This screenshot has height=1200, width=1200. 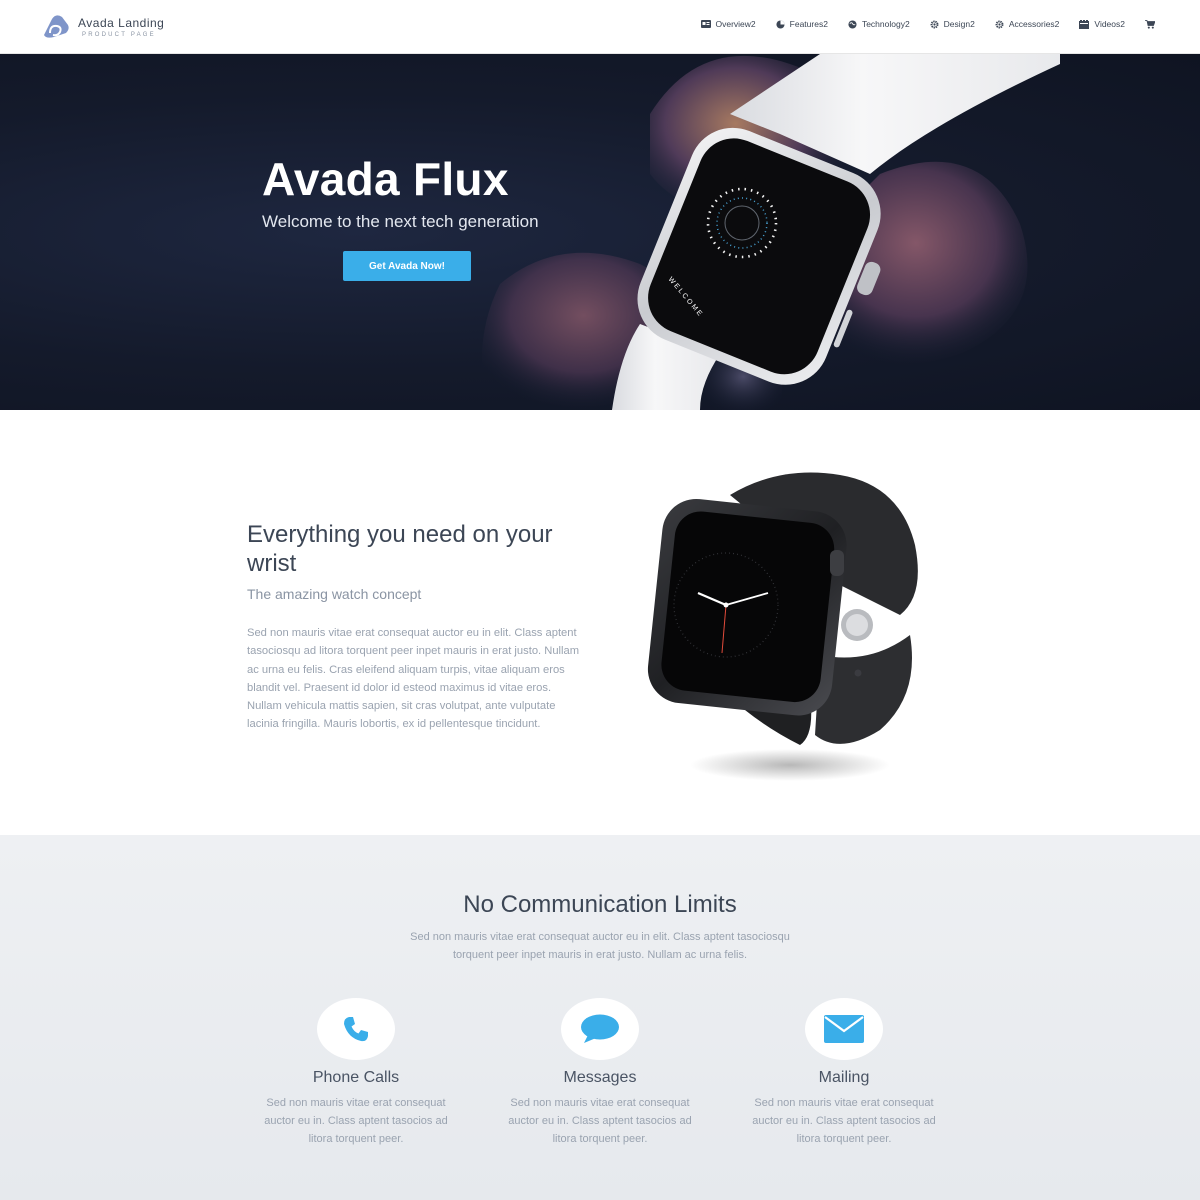 I want to click on chat-bubble-icon, so click(x=600, y=1028).